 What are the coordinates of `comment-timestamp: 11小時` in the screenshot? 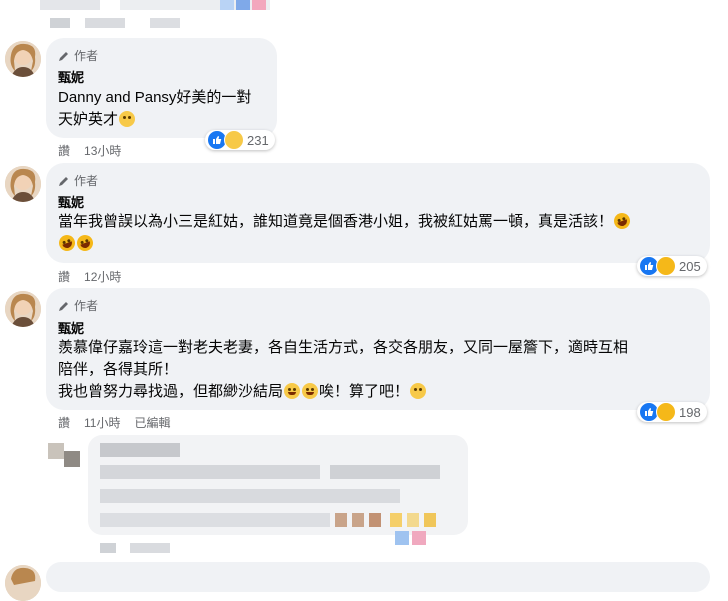 It's located at (102, 422).